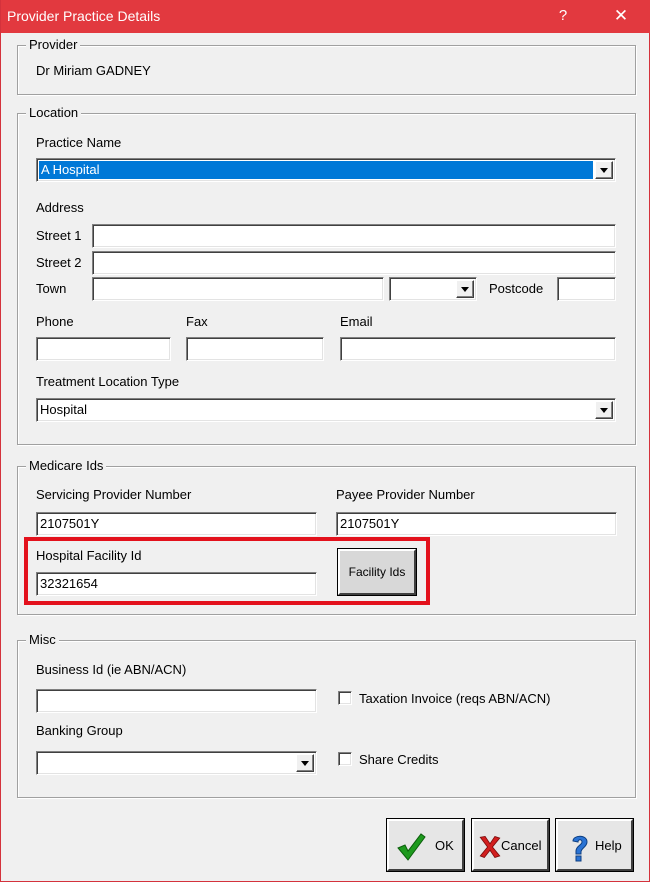 The width and height of the screenshot is (650, 882). I want to click on provider-legend: Provider, so click(53, 45).